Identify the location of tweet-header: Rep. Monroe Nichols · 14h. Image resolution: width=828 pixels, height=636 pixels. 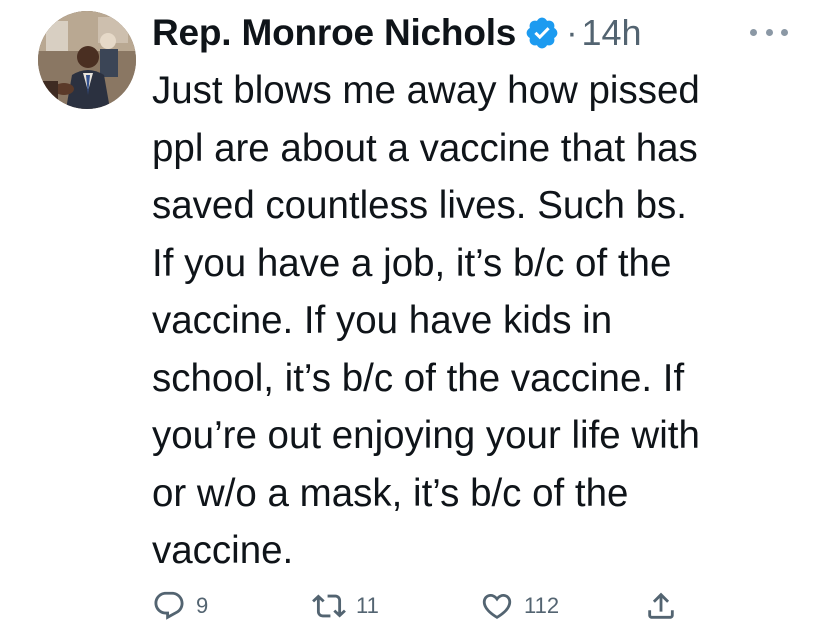
(397, 33).